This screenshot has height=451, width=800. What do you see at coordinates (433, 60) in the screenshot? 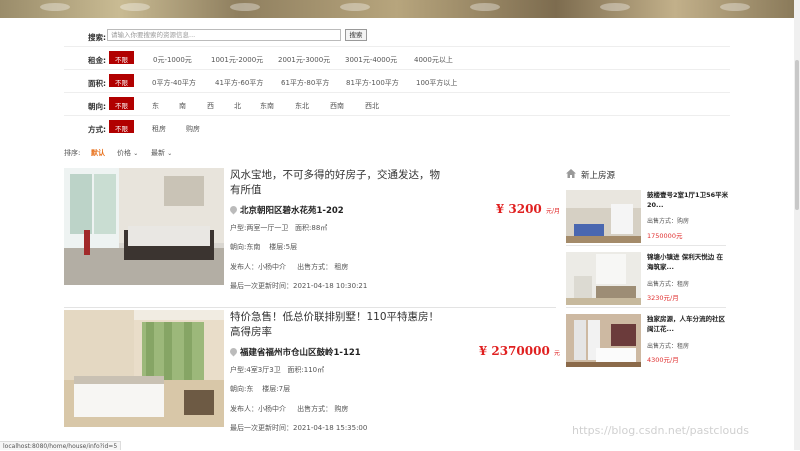
I see `filter-option: 4000元以上` at bounding box center [433, 60].